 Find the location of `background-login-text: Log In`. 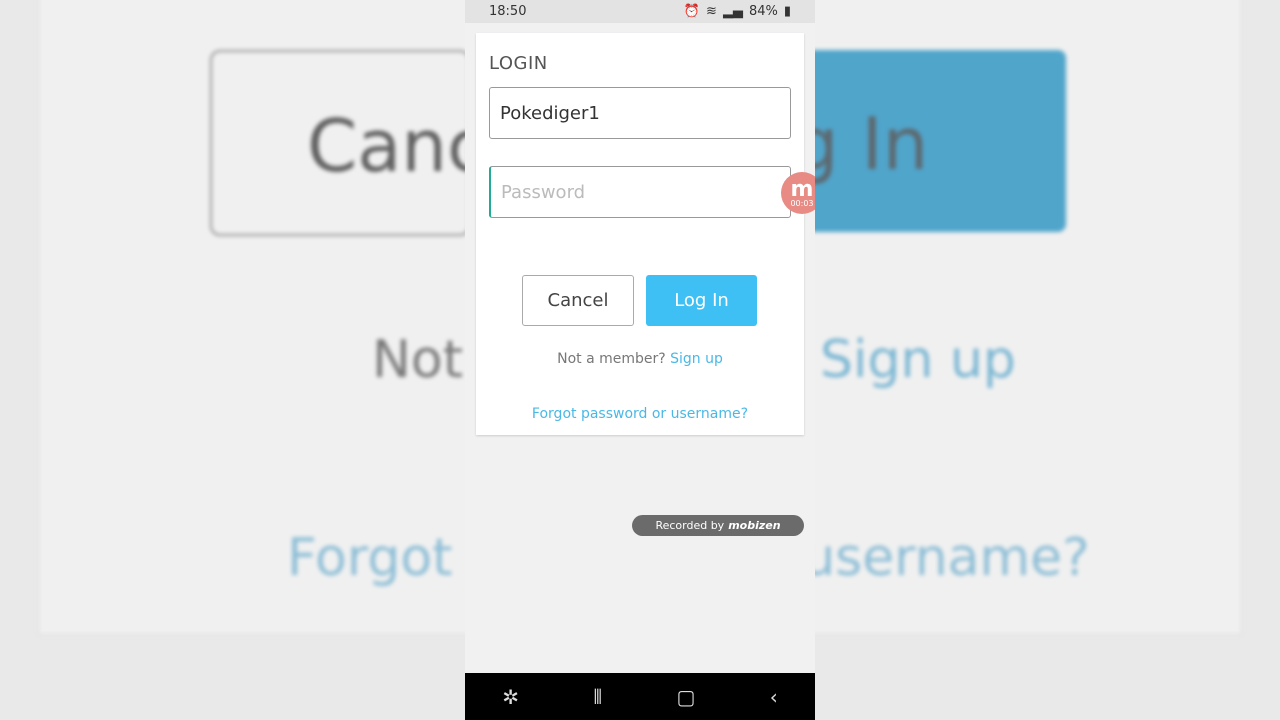

background-login-text: Log In is located at coordinates (864, 144).